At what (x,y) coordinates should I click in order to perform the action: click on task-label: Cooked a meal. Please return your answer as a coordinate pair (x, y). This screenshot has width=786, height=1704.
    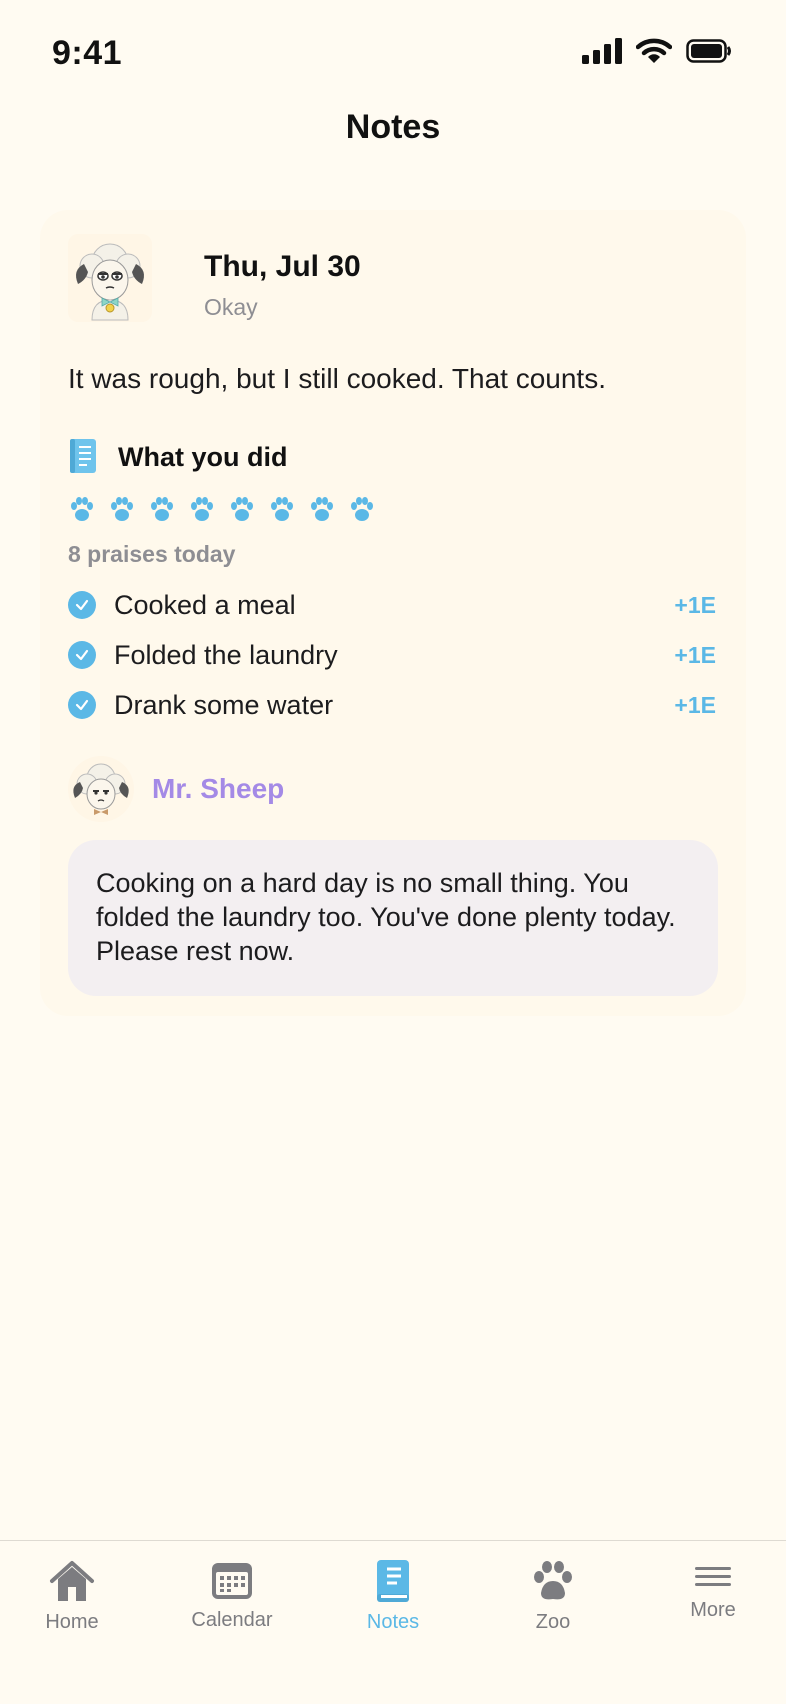
    Looking at the image, I should click on (205, 604).